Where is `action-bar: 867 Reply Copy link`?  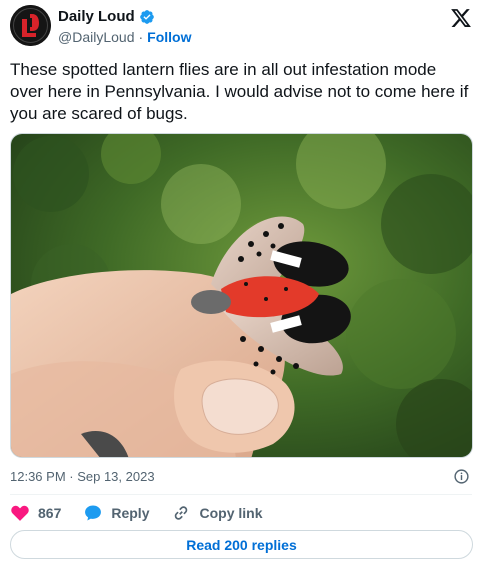 action-bar: 867 Reply Copy link is located at coordinates (147, 513).